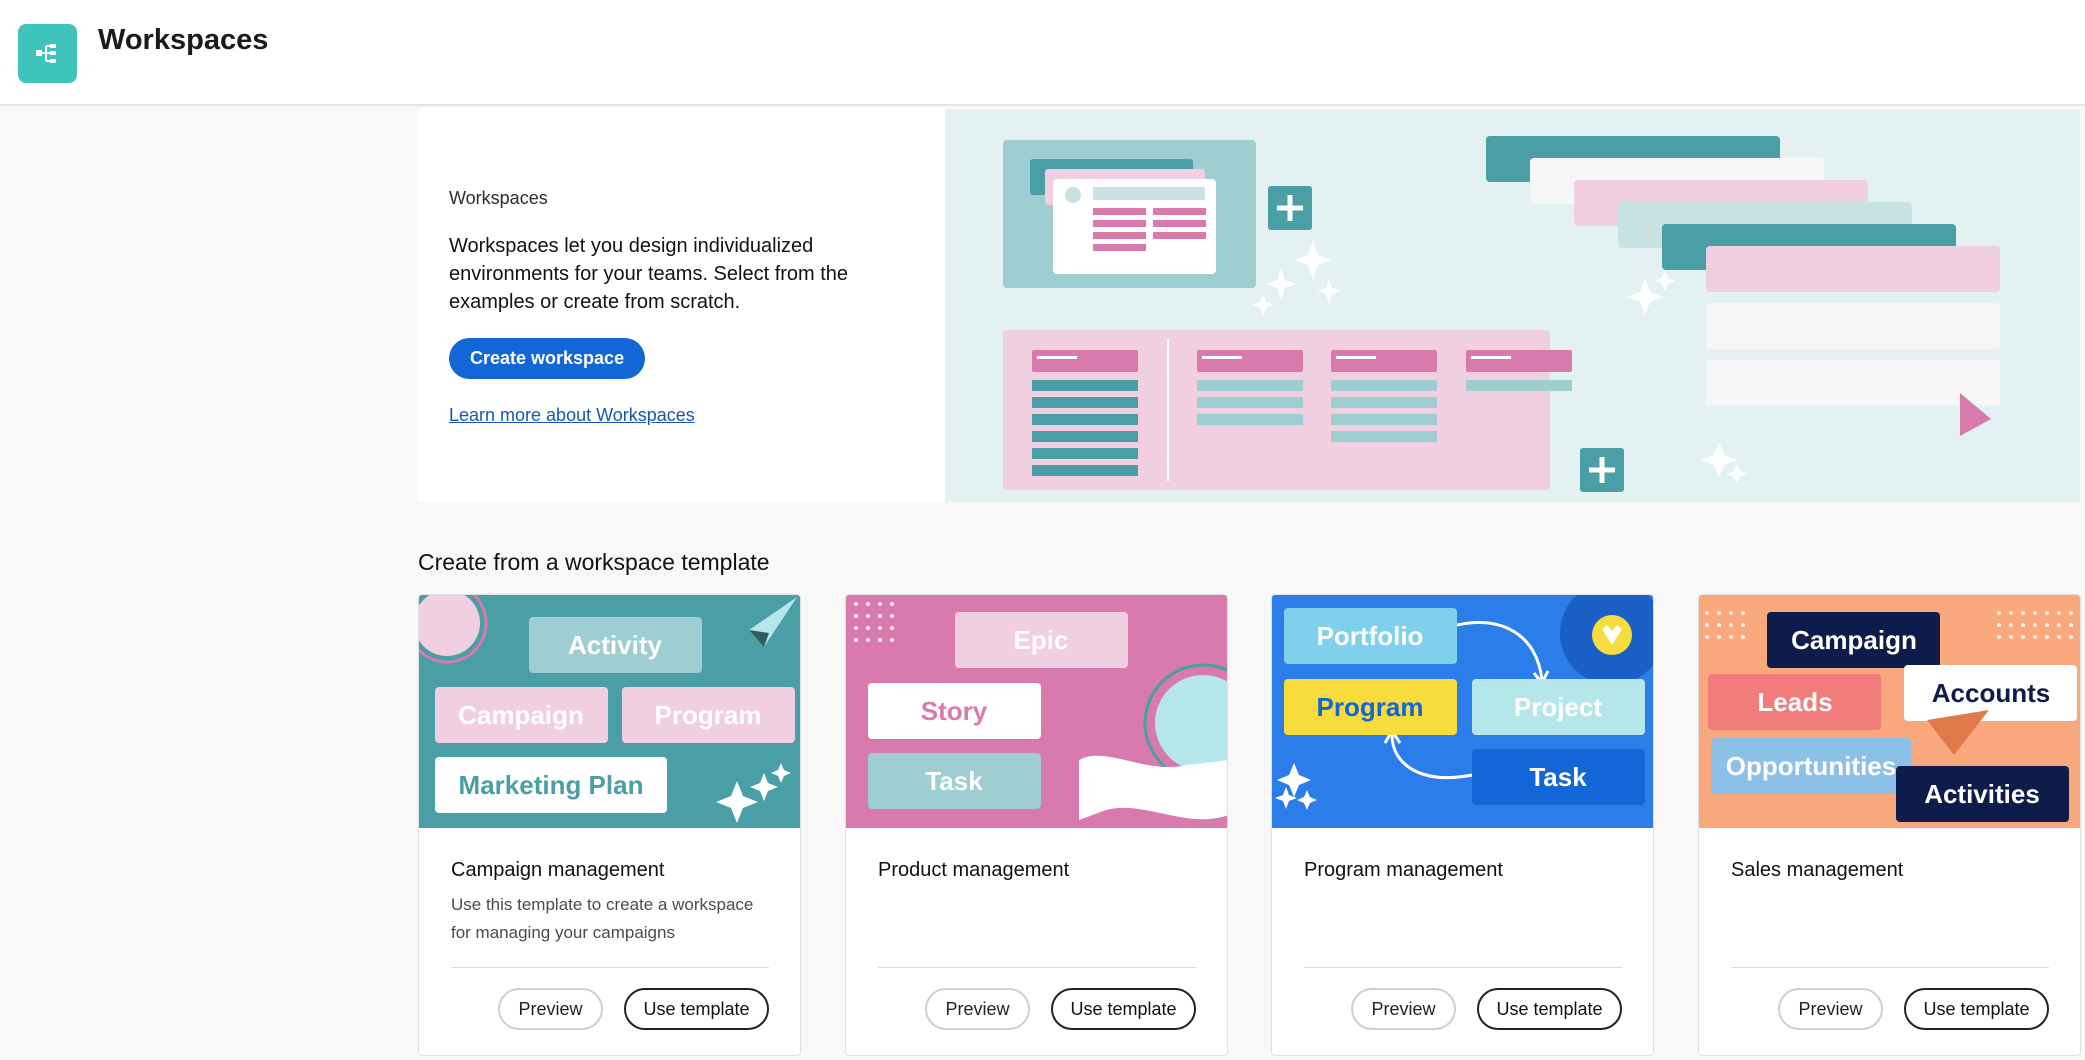 The width and height of the screenshot is (2085, 1060). I want to click on image-label-activities: Activities, so click(1982, 794).